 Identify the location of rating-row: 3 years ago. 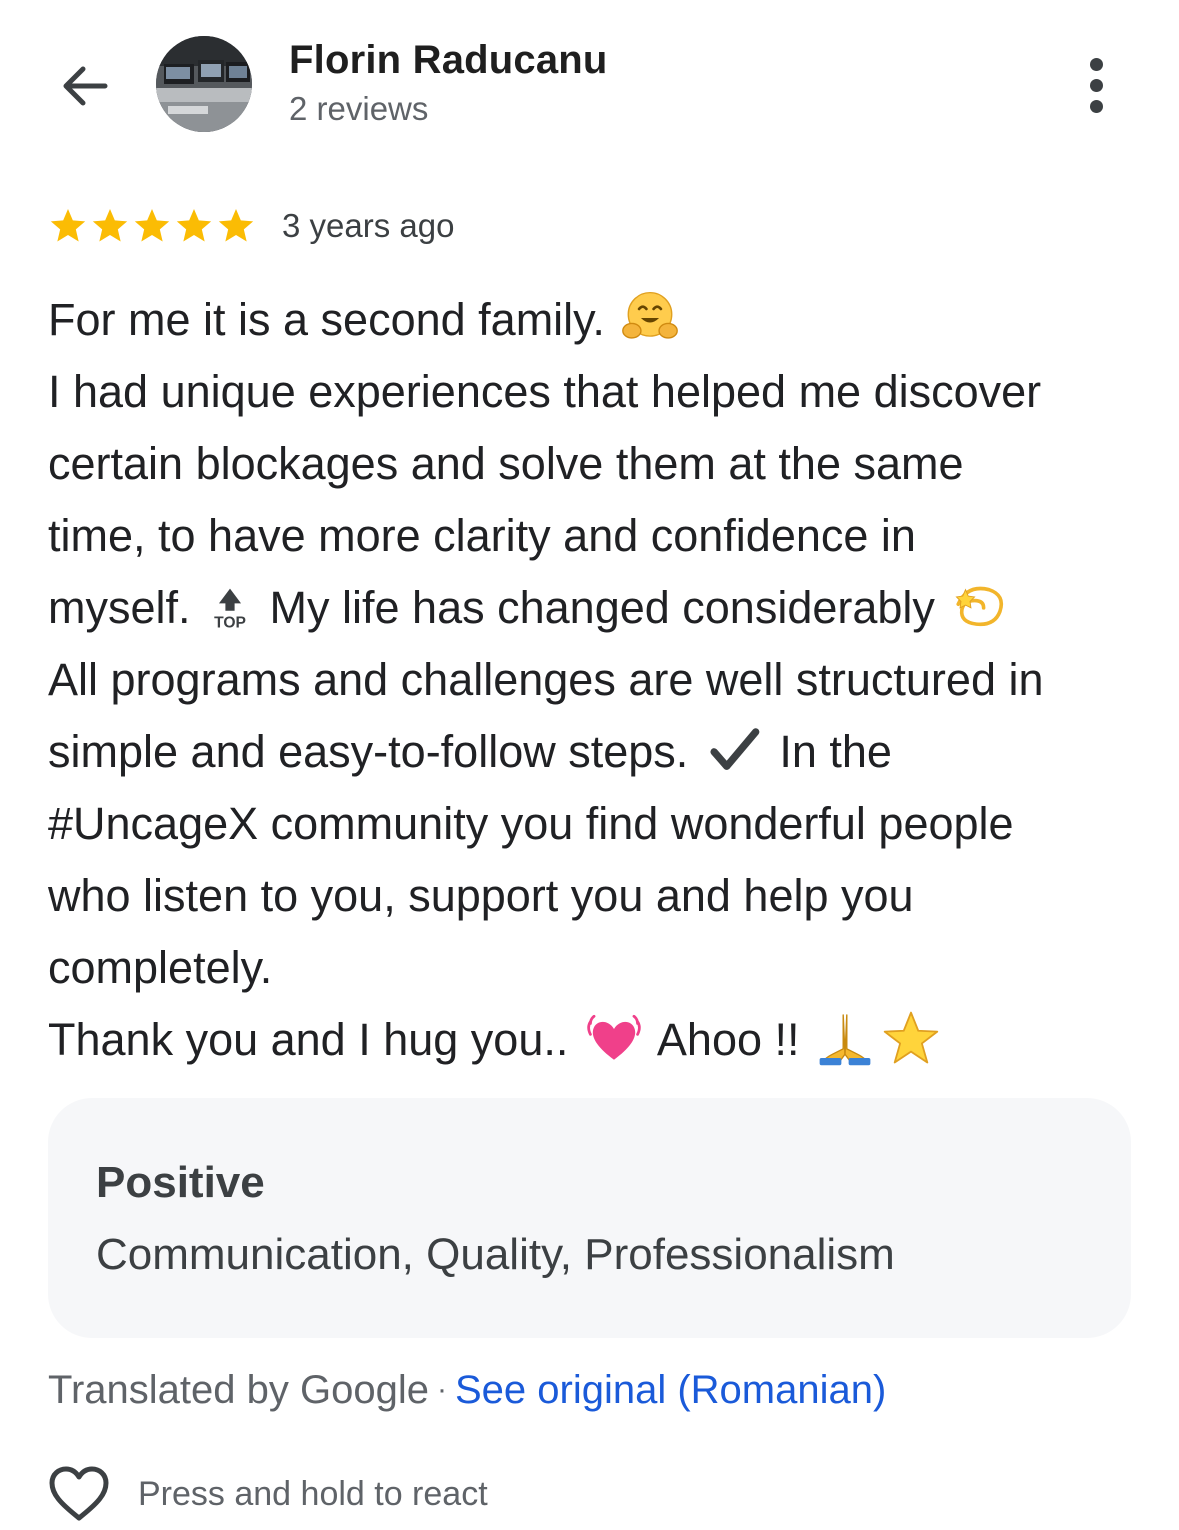
(251, 226).